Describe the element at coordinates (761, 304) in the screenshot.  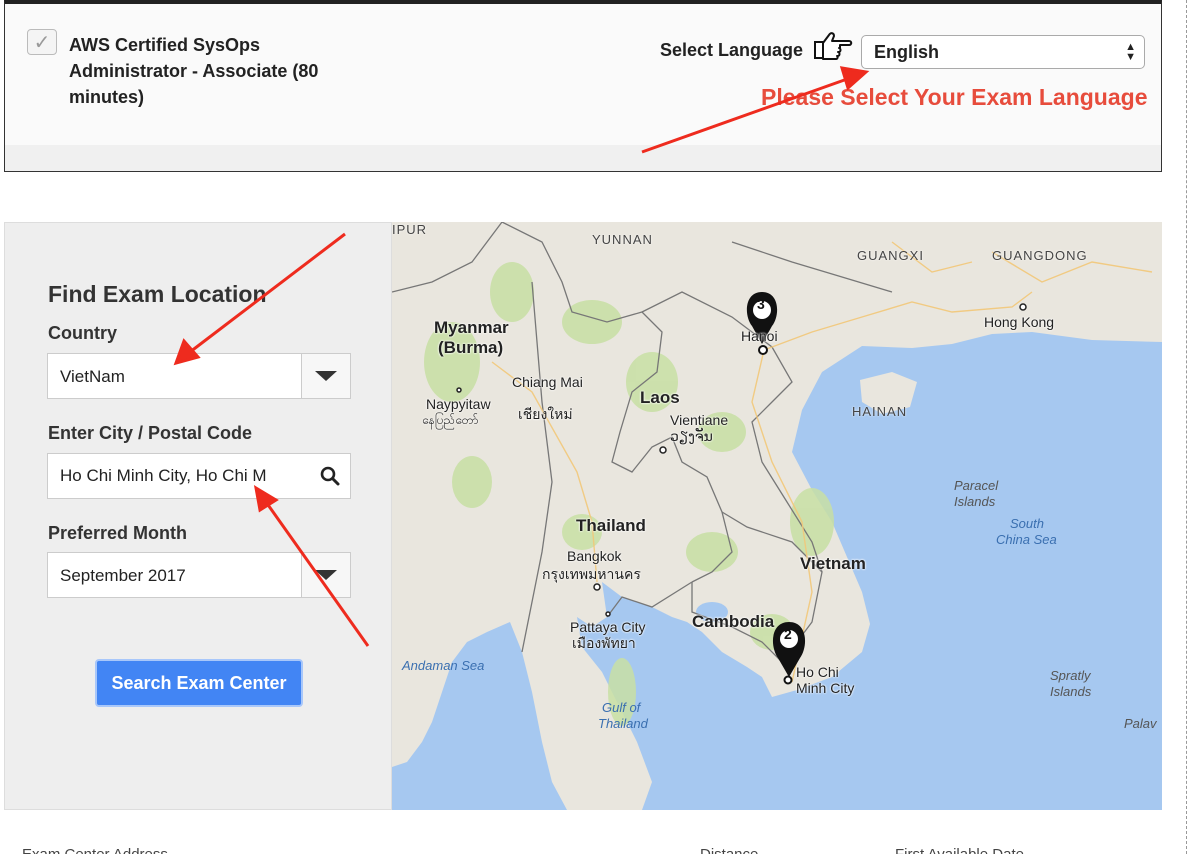
I see `marker-3-number: 3` at that location.